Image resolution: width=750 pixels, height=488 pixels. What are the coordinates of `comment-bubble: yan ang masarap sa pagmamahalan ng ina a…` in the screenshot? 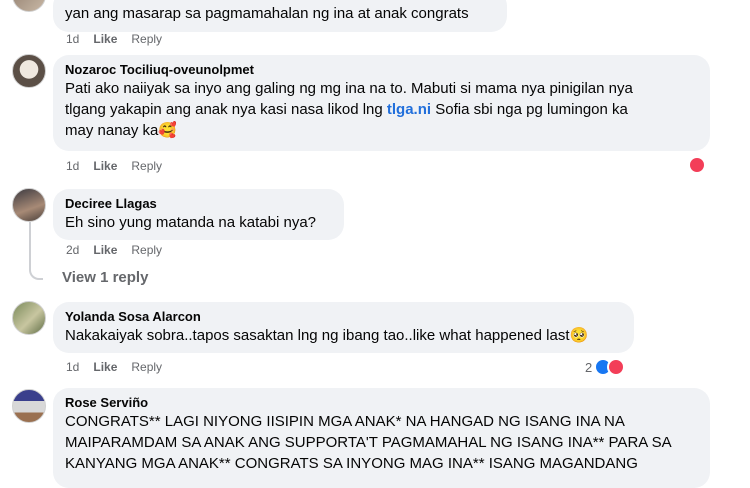 It's located at (280, 16).